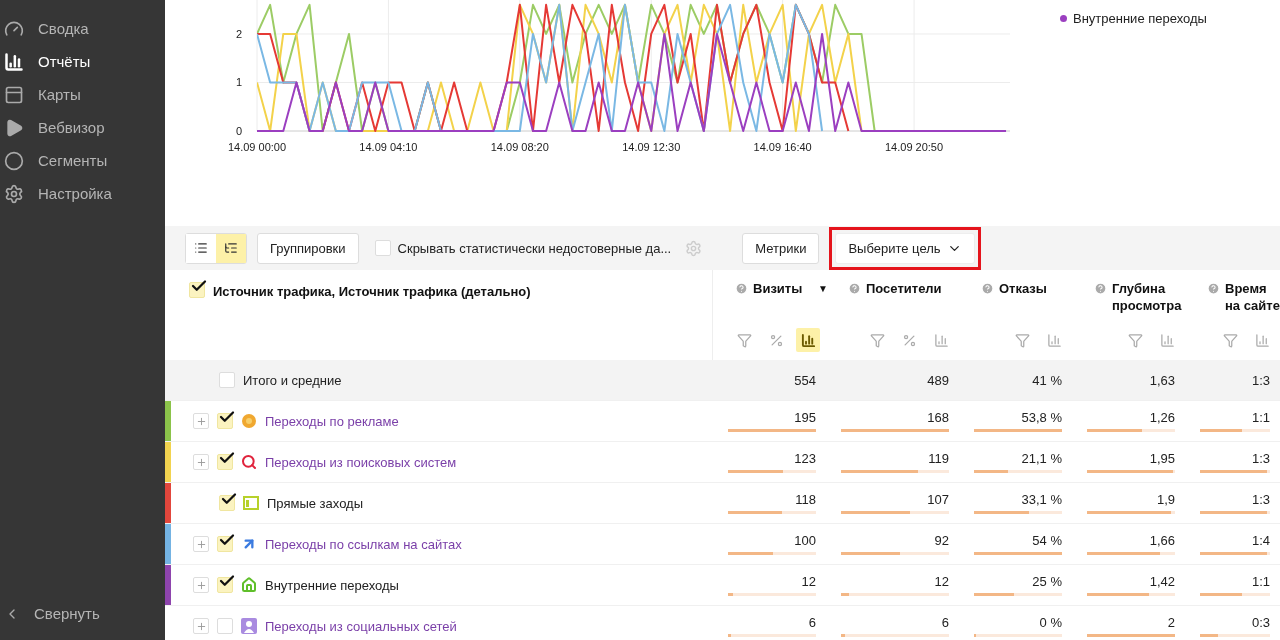 The height and width of the screenshot is (640, 1280). What do you see at coordinates (361, 462) in the screenshot?
I see `row-link: Переходы из поисковых систем` at bounding box center [361, 462].